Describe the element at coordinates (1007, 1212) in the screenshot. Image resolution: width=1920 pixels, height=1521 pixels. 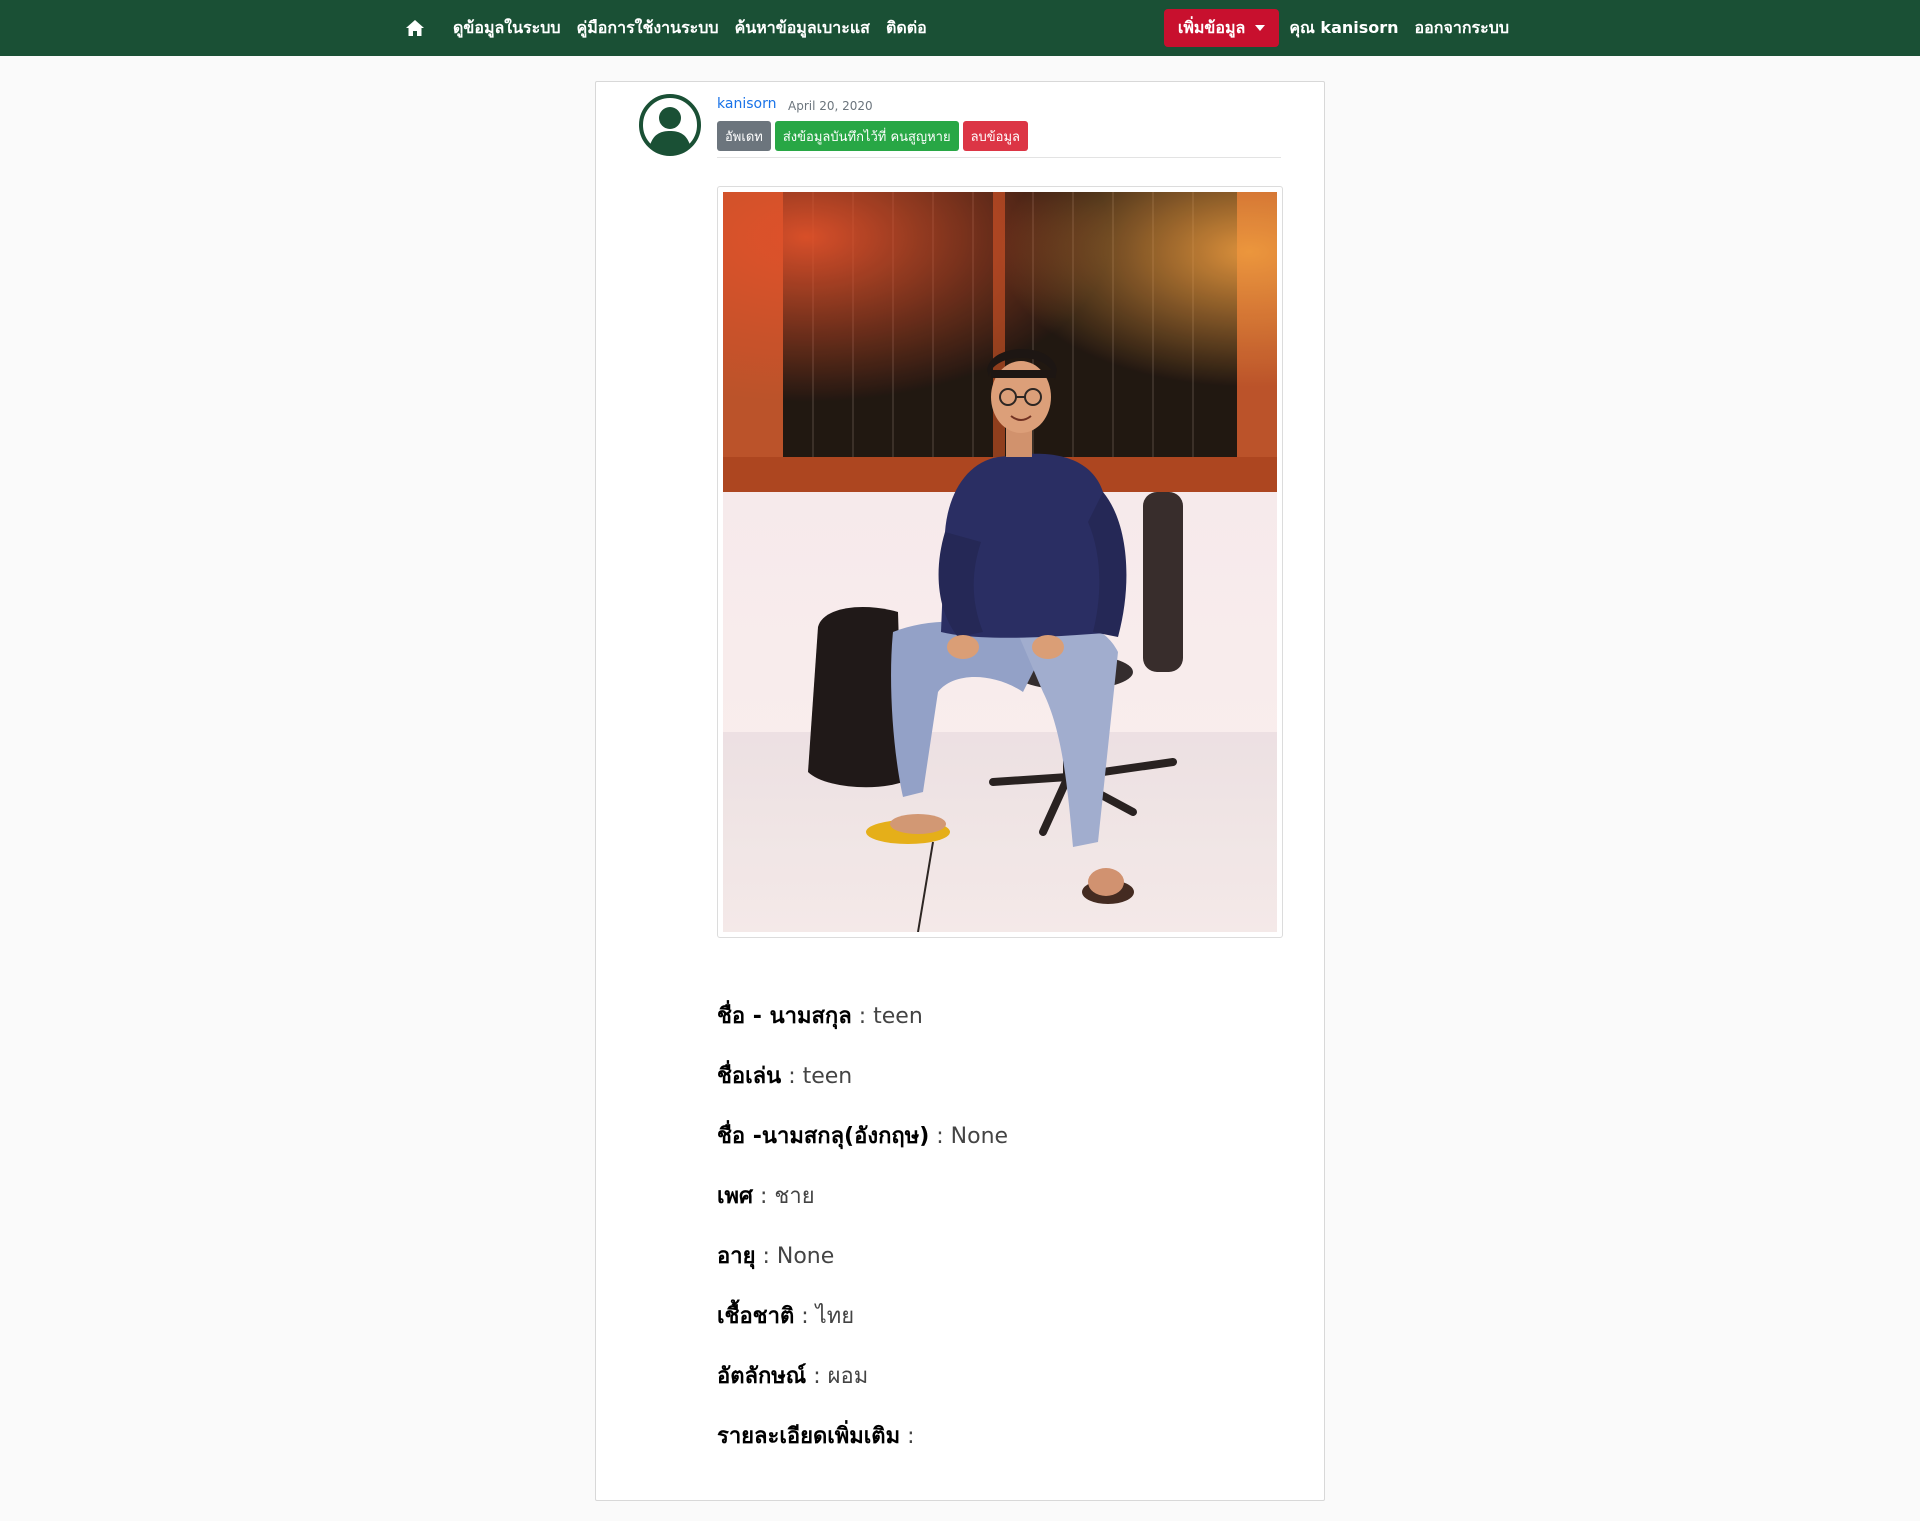
I see `field-gender: เพศ : ชาย` at that location.